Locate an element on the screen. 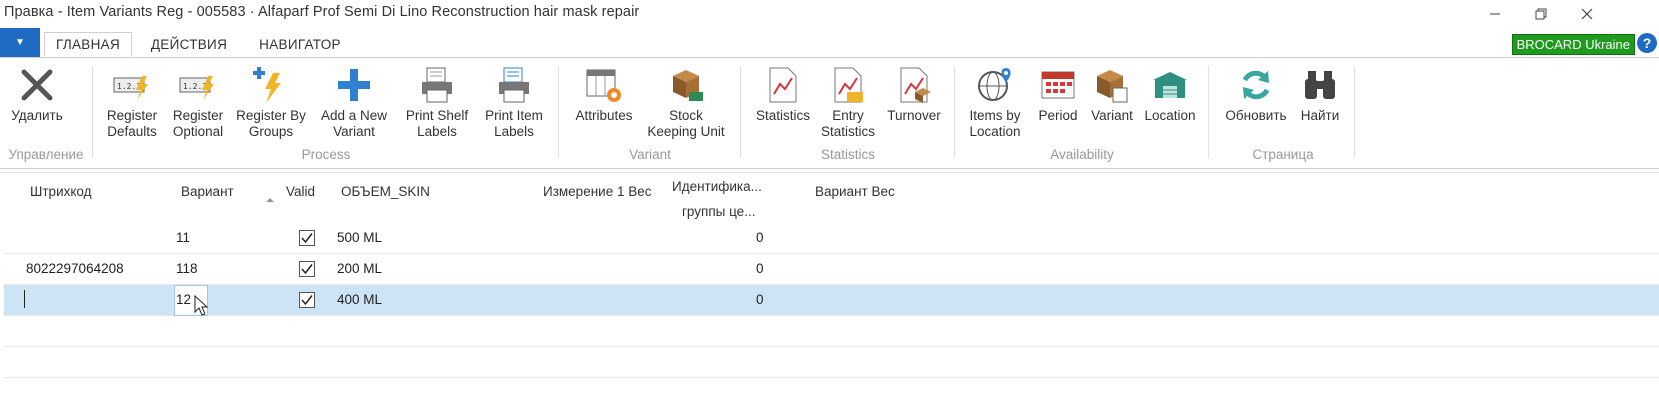  add-new-variant-button: Add a New Variant is located at coordinates (354, 102).